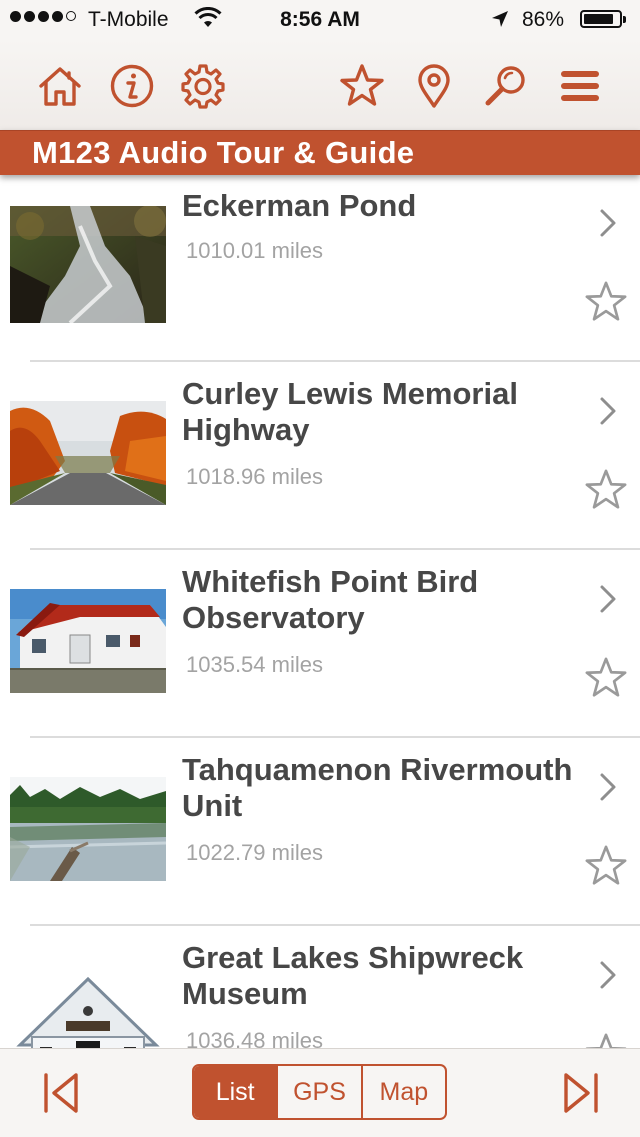 Image resolution: width=640 pixels, height=1137 pixels. What do you see at coordinates (320, 20) in the screenshot?
I see `status-bar: T-Mobile 8:56 AM 86%` at bounding box center [320, 20].